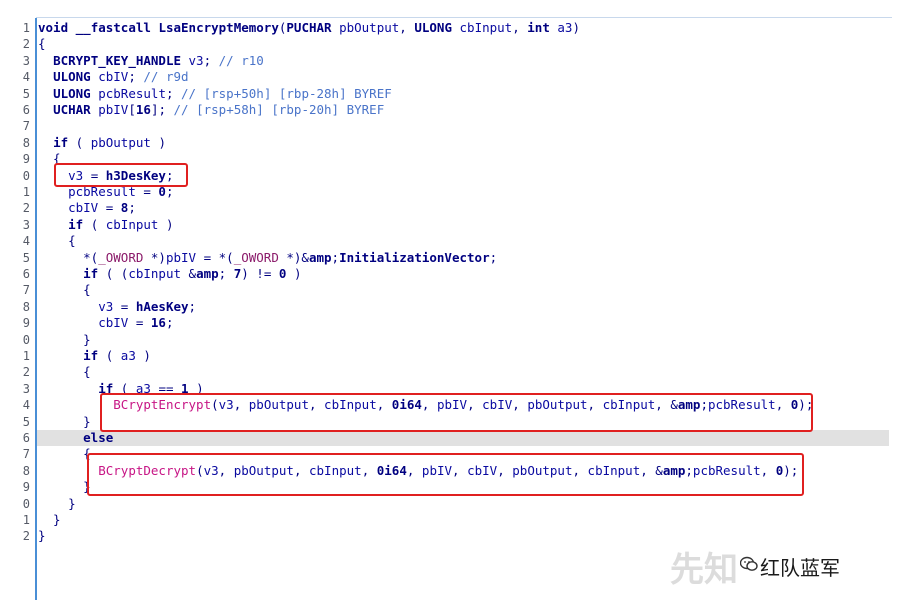 This screenshot has height=600, width=899. Describe the element at coordinates (36, 309) in the screenshot. I see `gutter-border` at that location.